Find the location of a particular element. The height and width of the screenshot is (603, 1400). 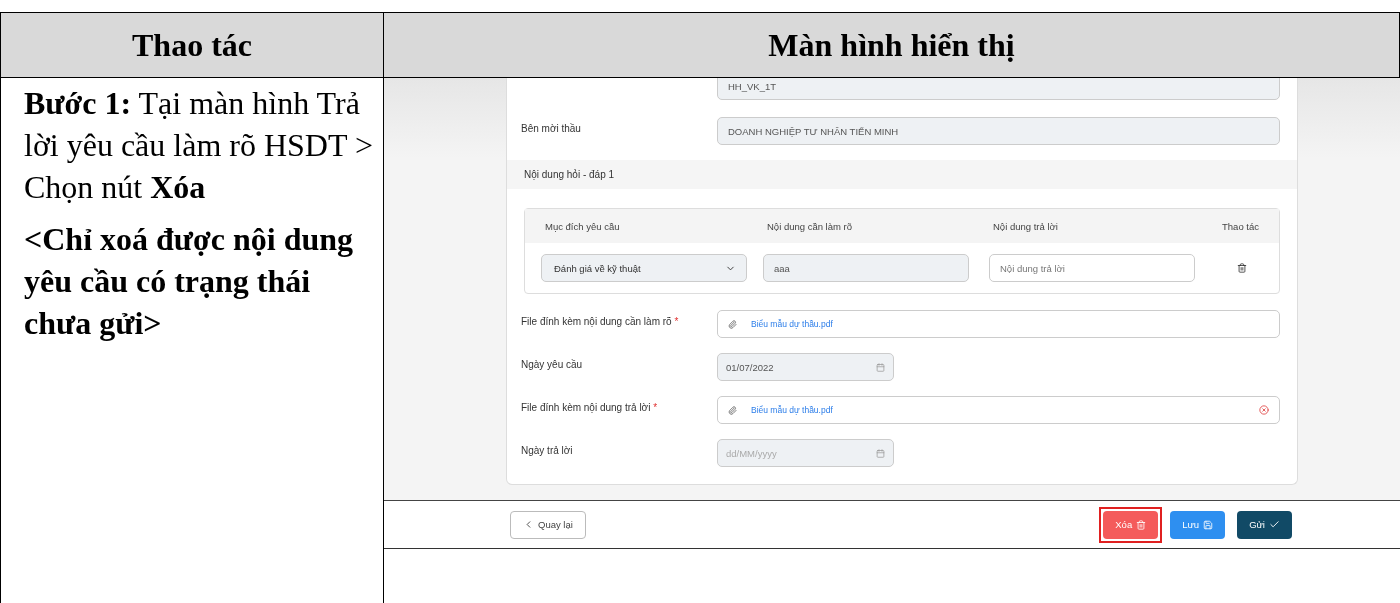

trash-icon is located at coordinates (1141, 524).